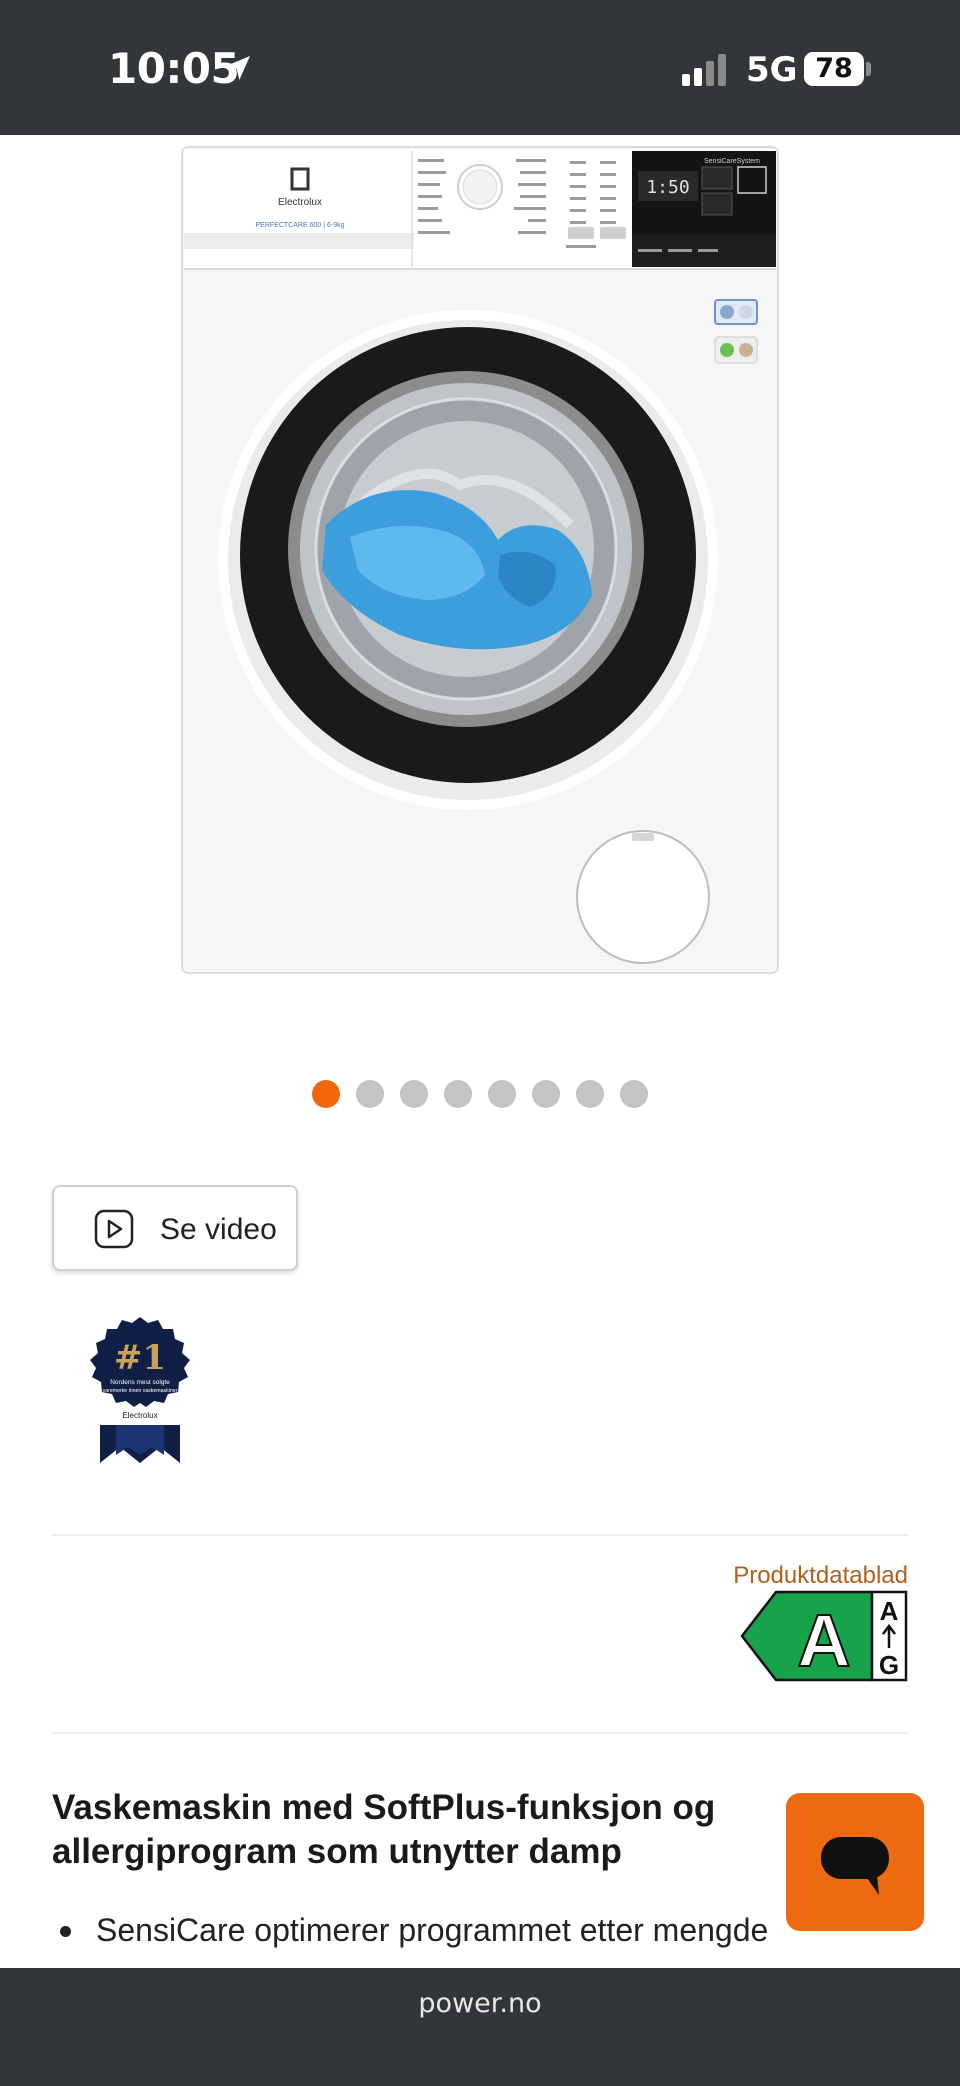 The height and width of the screenshot is (2086, 960). Describe the element at coordinates (868, 69) in the screenshot. I see `battery-tip` at that location.